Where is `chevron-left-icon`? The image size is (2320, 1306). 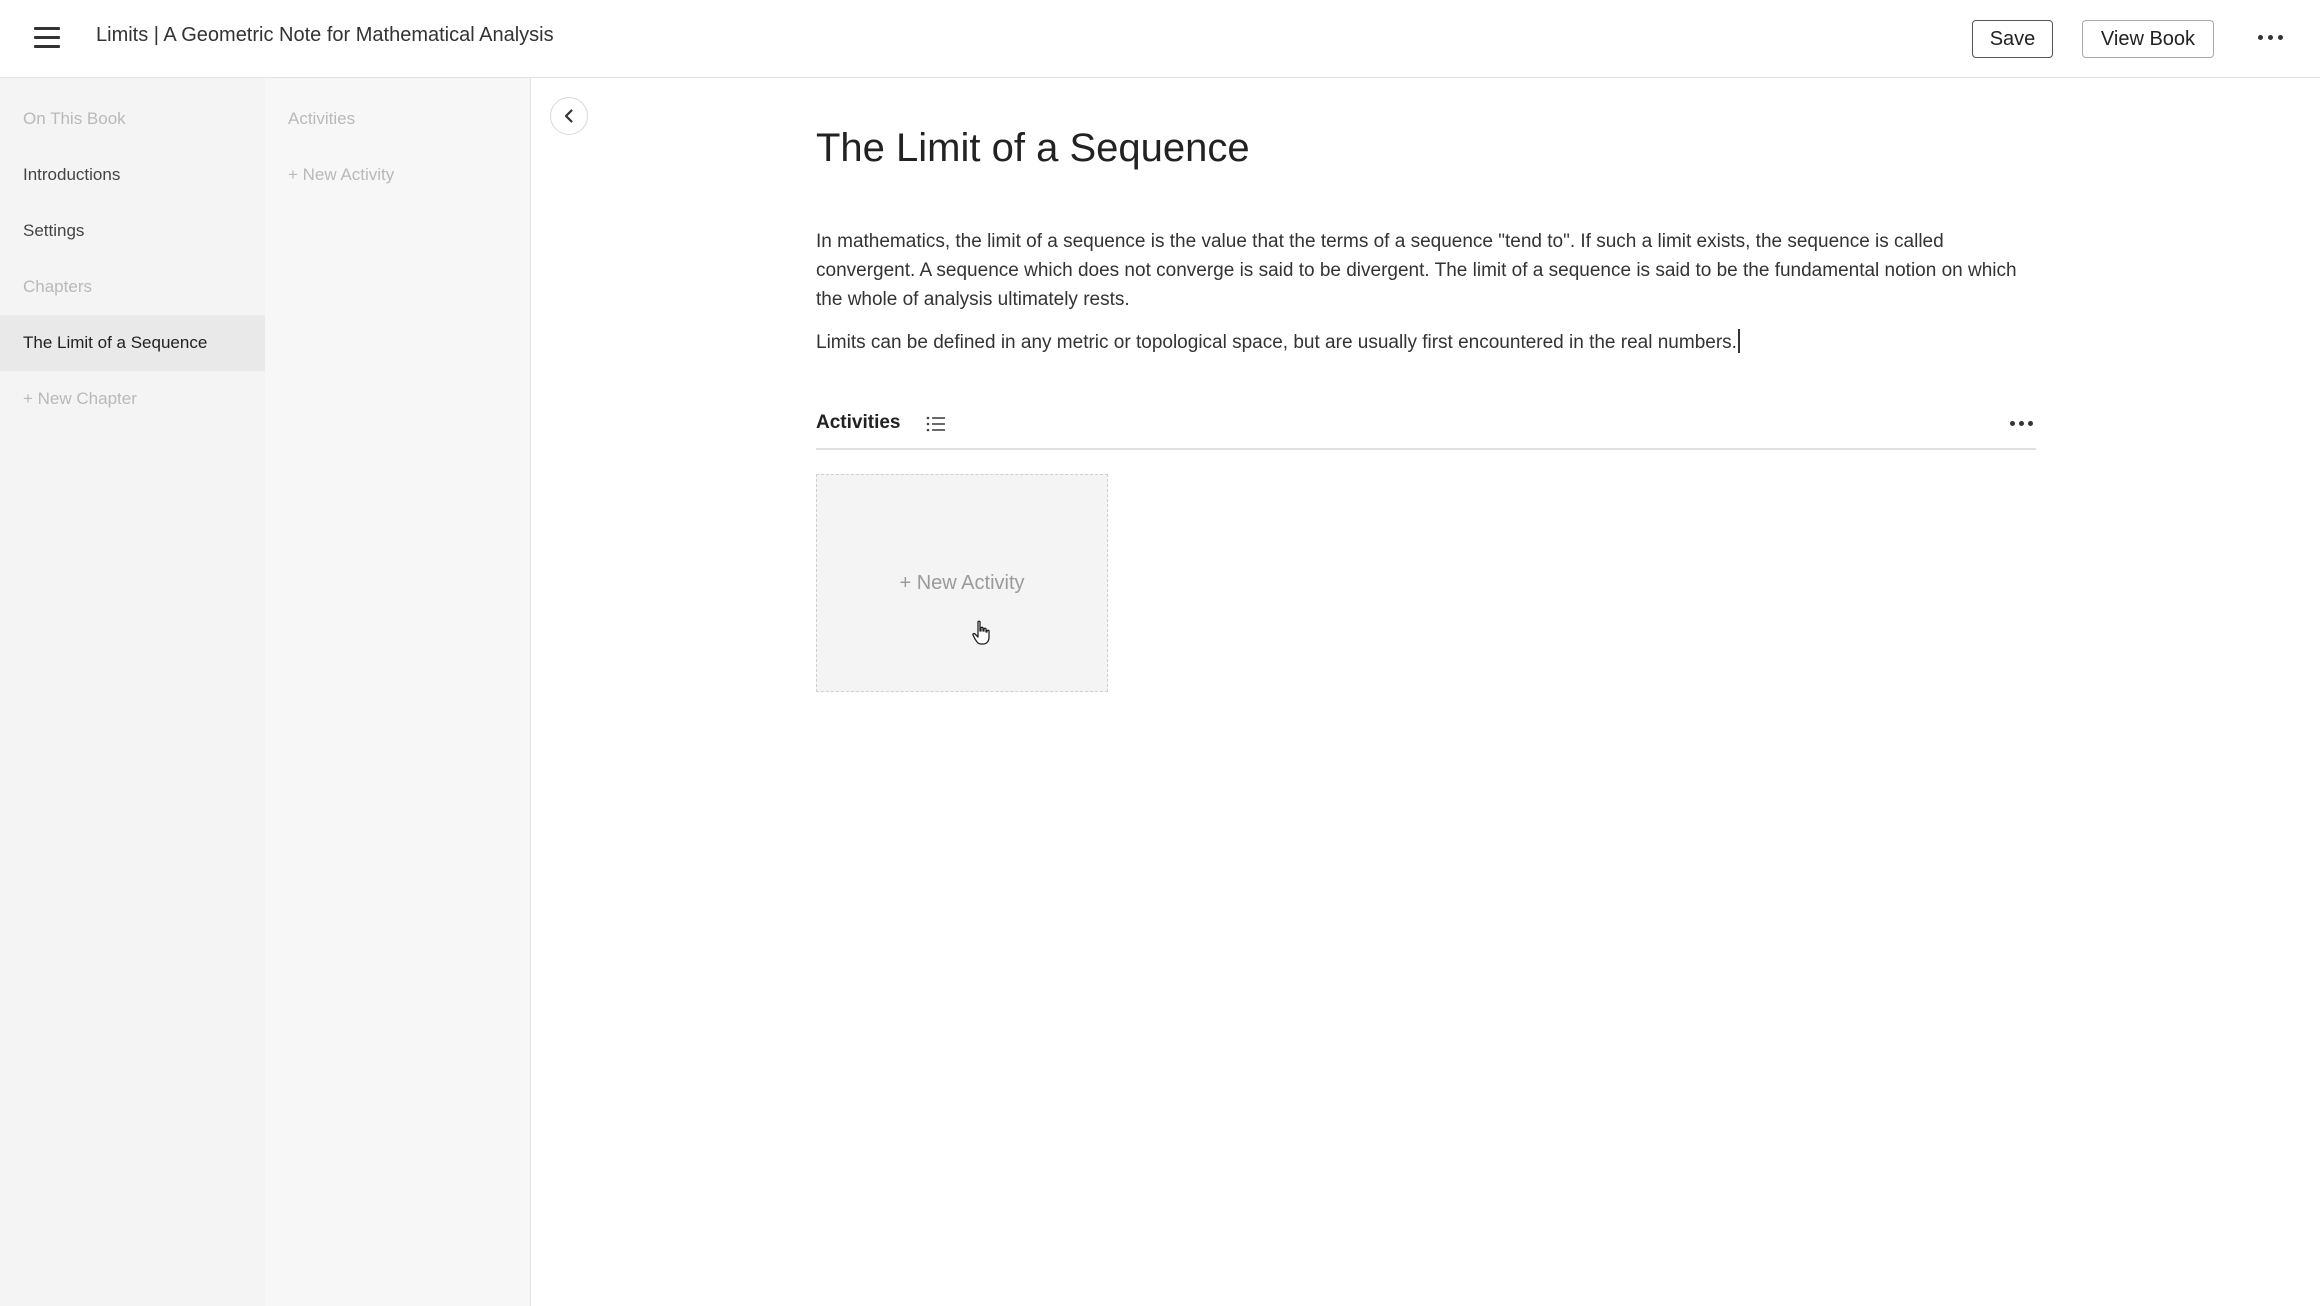
chevron-left-icon is located at coordinates (568, 116).